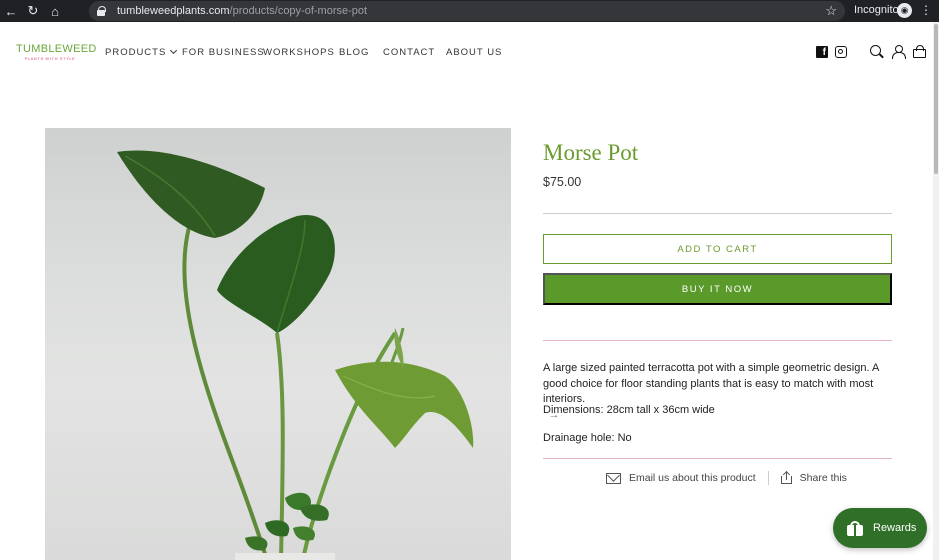  I want to click on url-host: tumbleweedplants.com, so click(173, 11).